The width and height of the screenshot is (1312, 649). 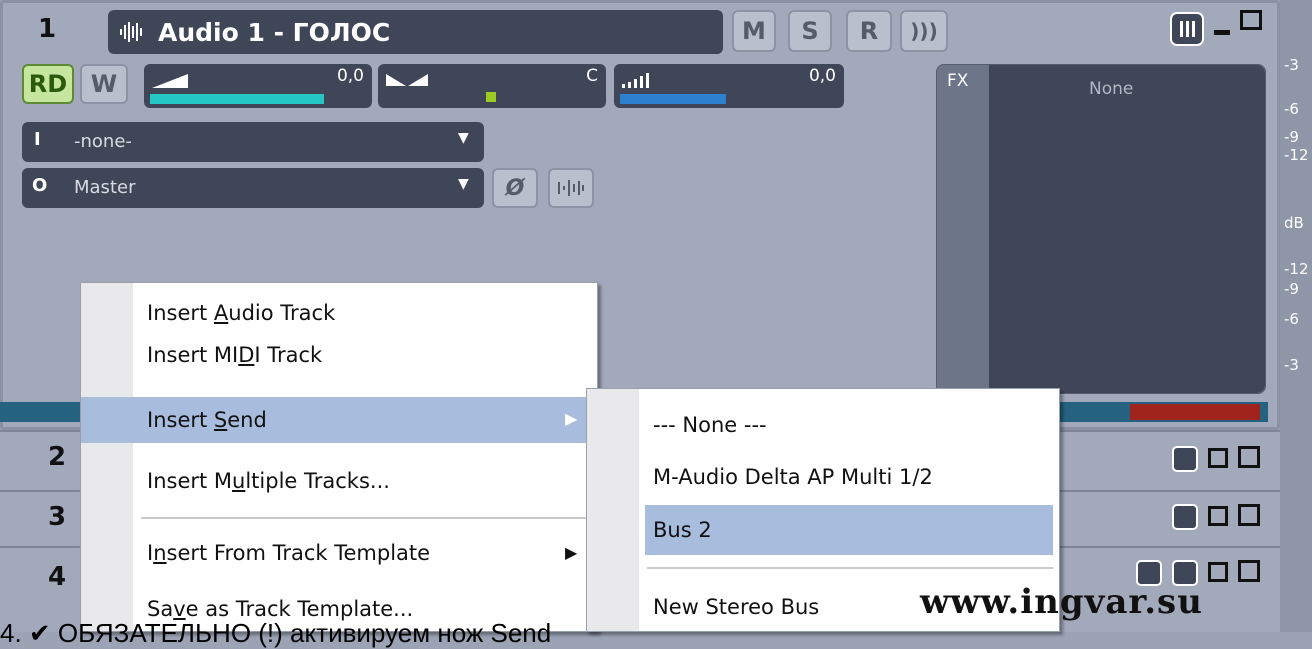 I want to click on input-dropdown: I -none- ▼, so click(x=253, y=142).